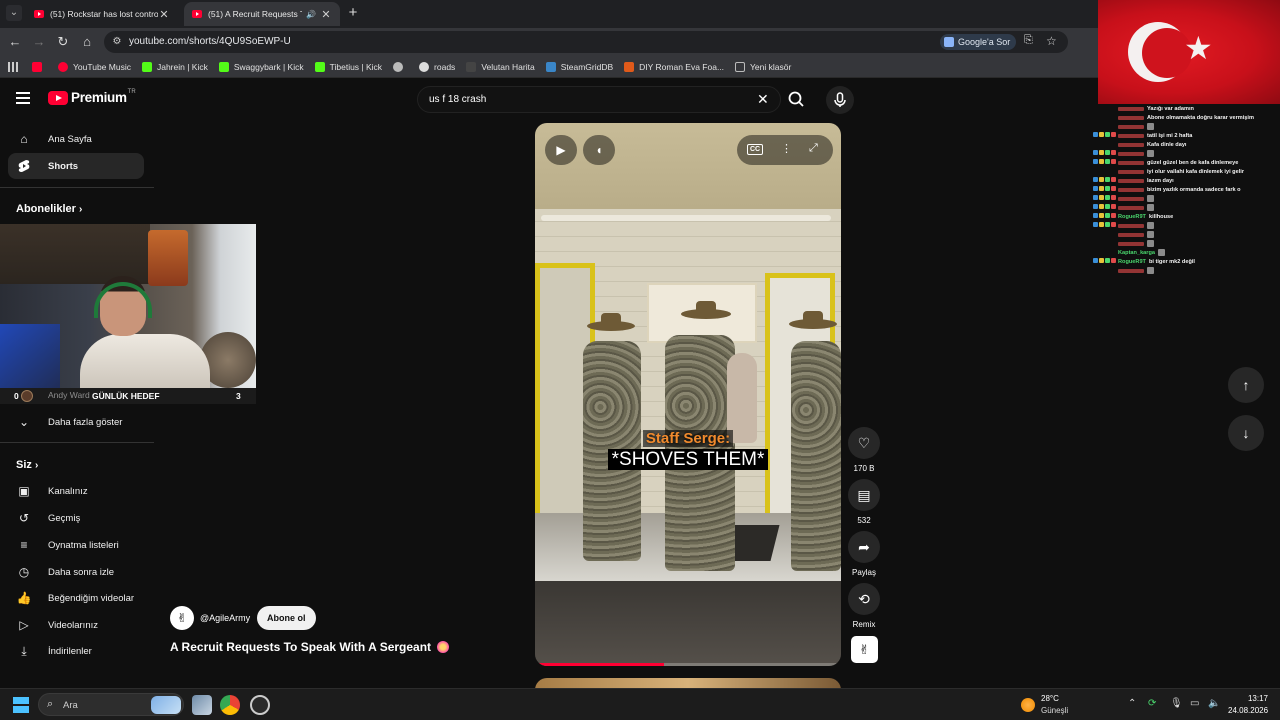 The image size is (1280, 720). I want to click on remix-action: ⟲ Remix, so click(864, 606).